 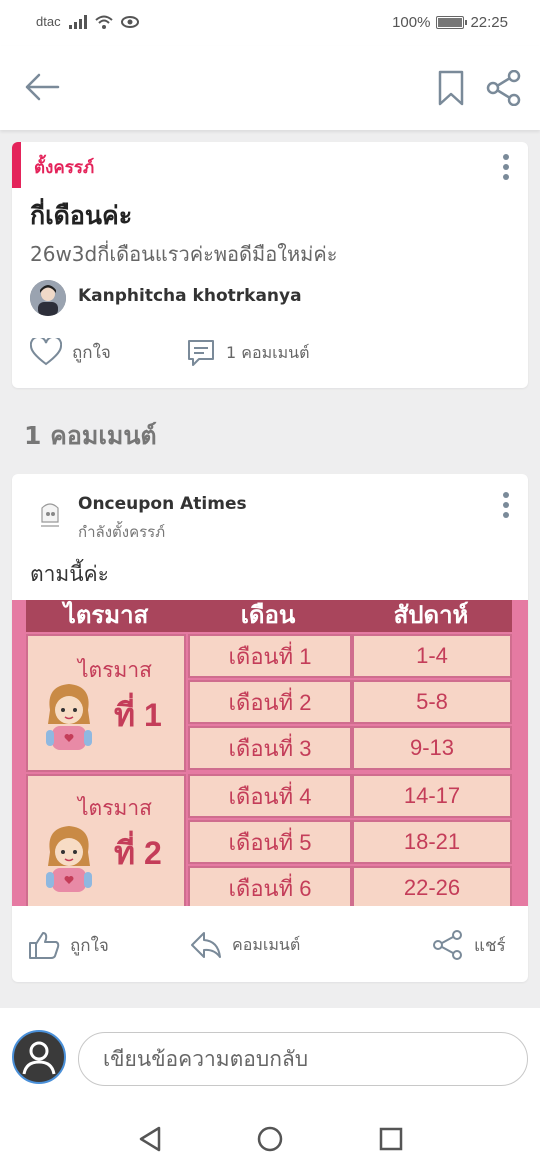 I want to click on battery-level, so click(x=450, y=22).